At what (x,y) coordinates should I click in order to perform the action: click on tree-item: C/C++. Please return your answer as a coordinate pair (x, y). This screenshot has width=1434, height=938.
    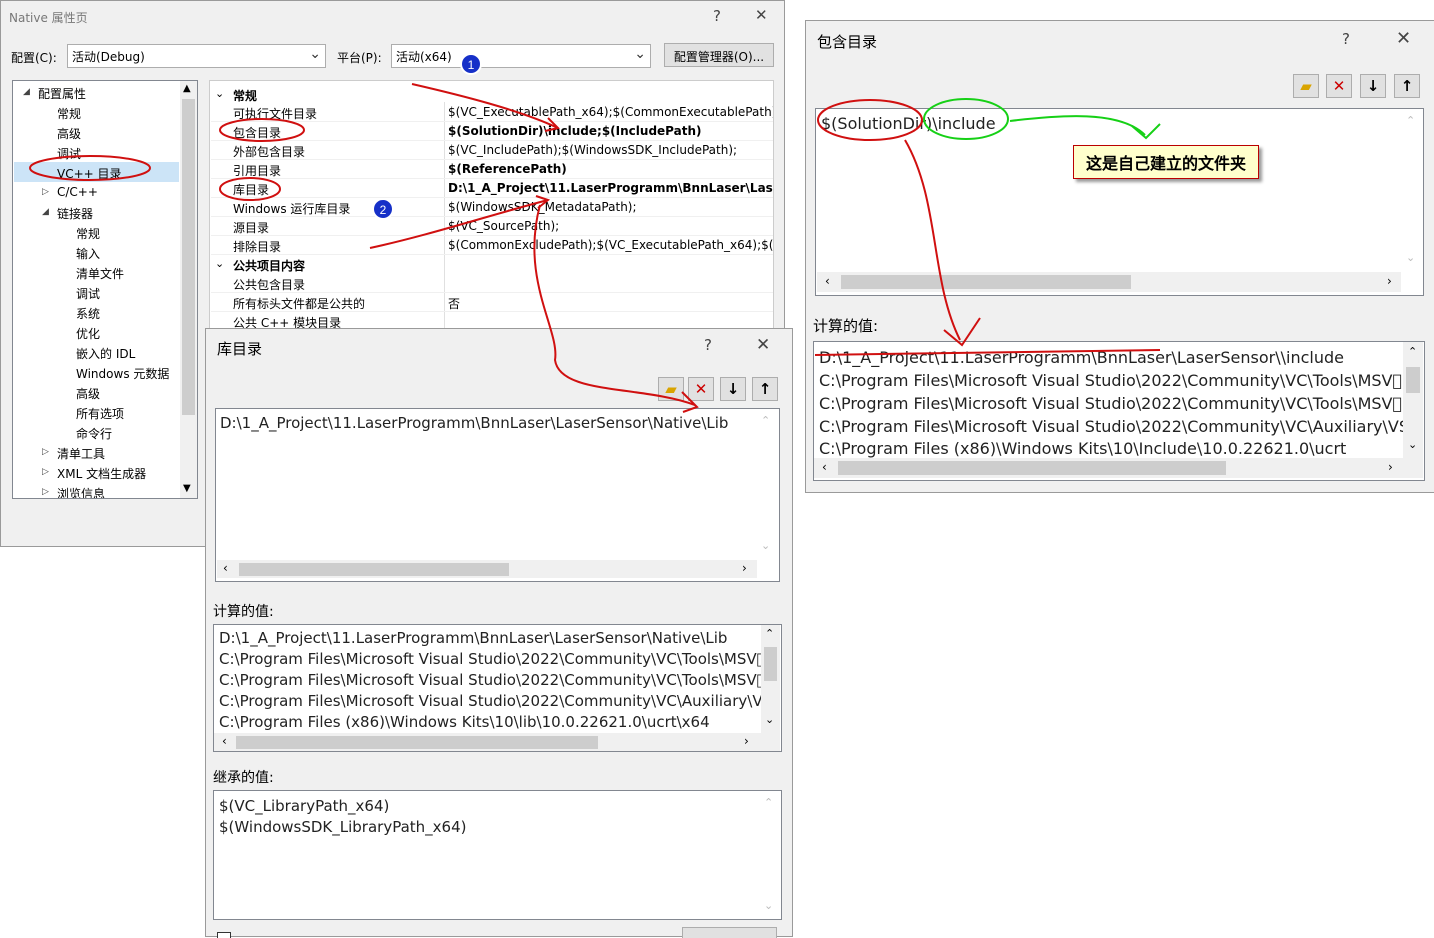
    Looking at the image, I should click on (77, 192).